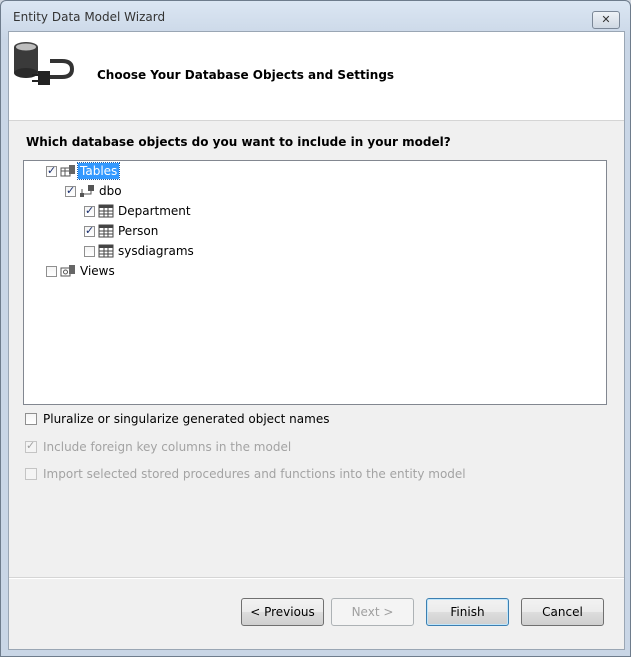 The image size is (631, 657). Describe the element at coordinates (98, 171) in the screenshot. I see `tables-label: Tables` at that location.